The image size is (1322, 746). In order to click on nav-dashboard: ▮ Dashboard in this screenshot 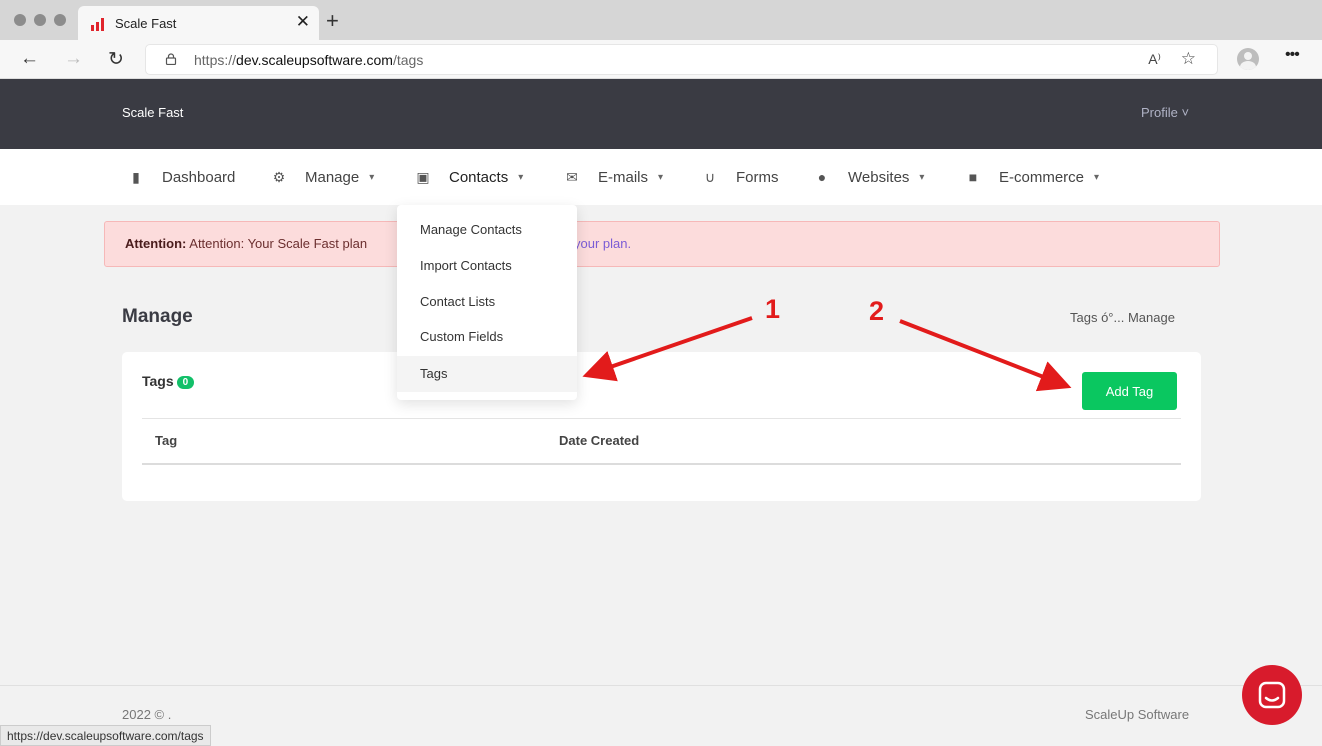, I will do `click(181, 177)`.